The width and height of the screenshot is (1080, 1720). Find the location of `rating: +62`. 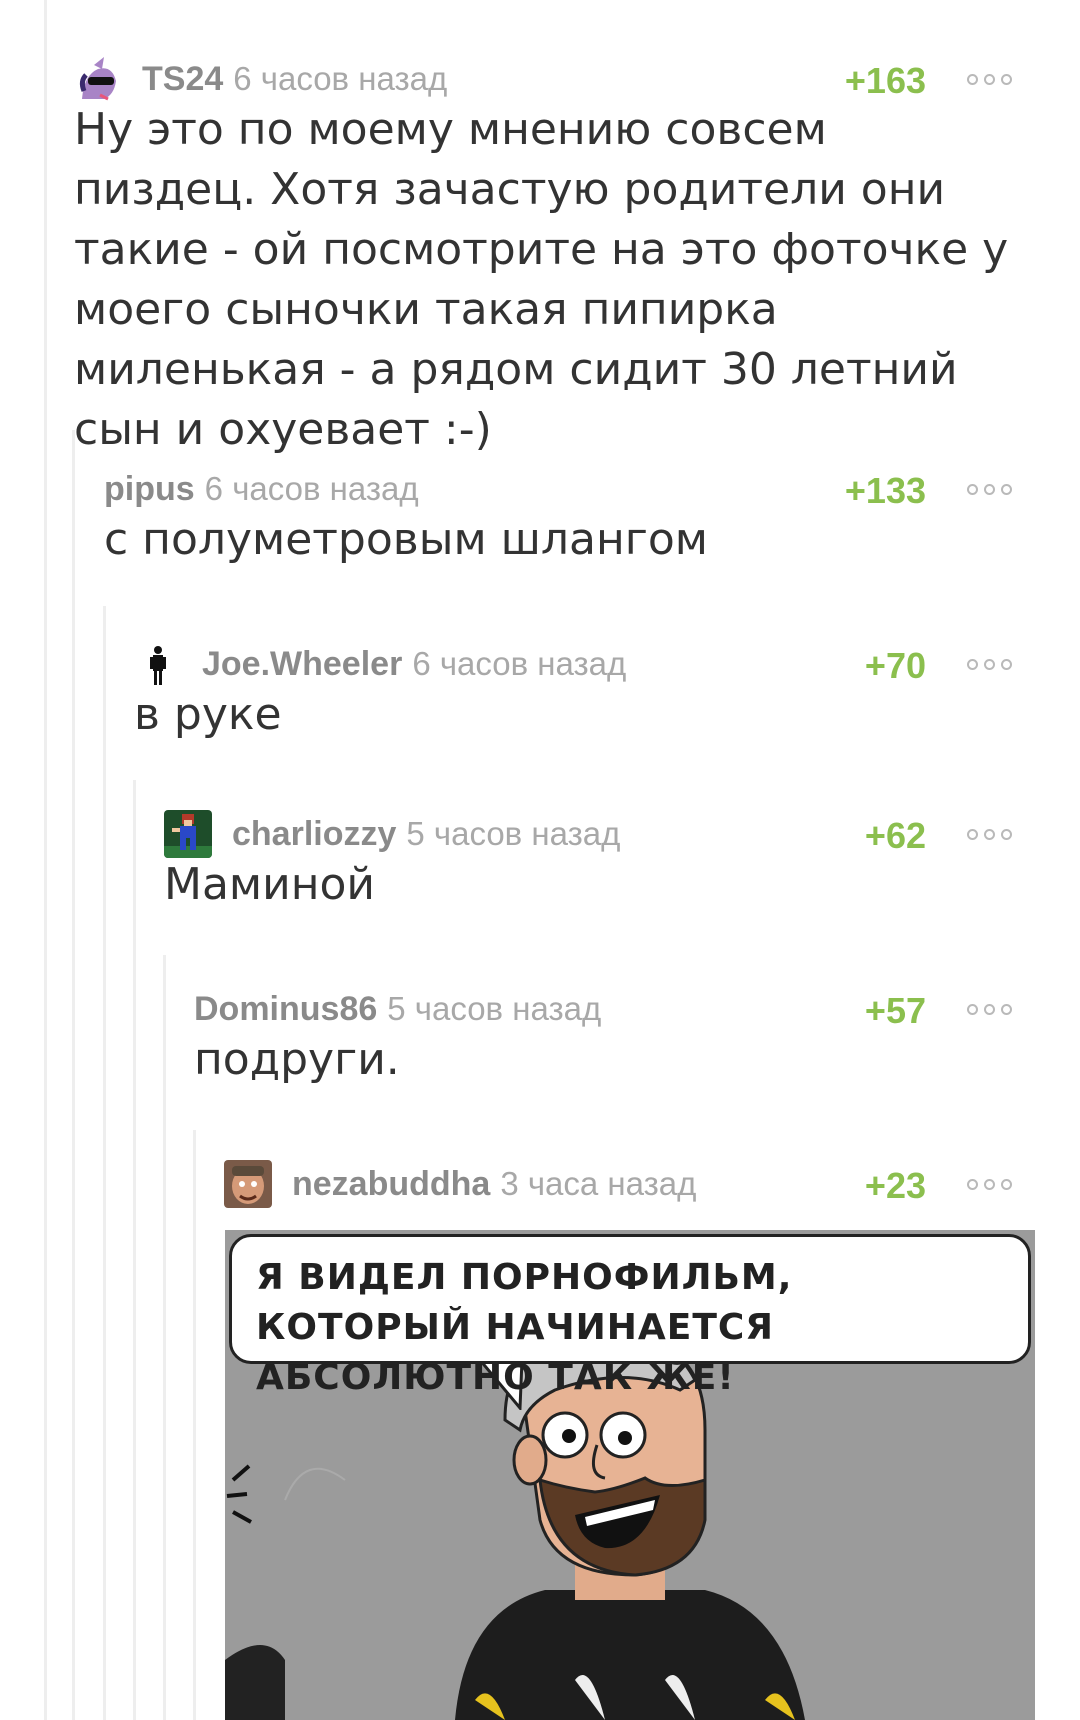

rating: +62 is located at coordinates (895, 835).